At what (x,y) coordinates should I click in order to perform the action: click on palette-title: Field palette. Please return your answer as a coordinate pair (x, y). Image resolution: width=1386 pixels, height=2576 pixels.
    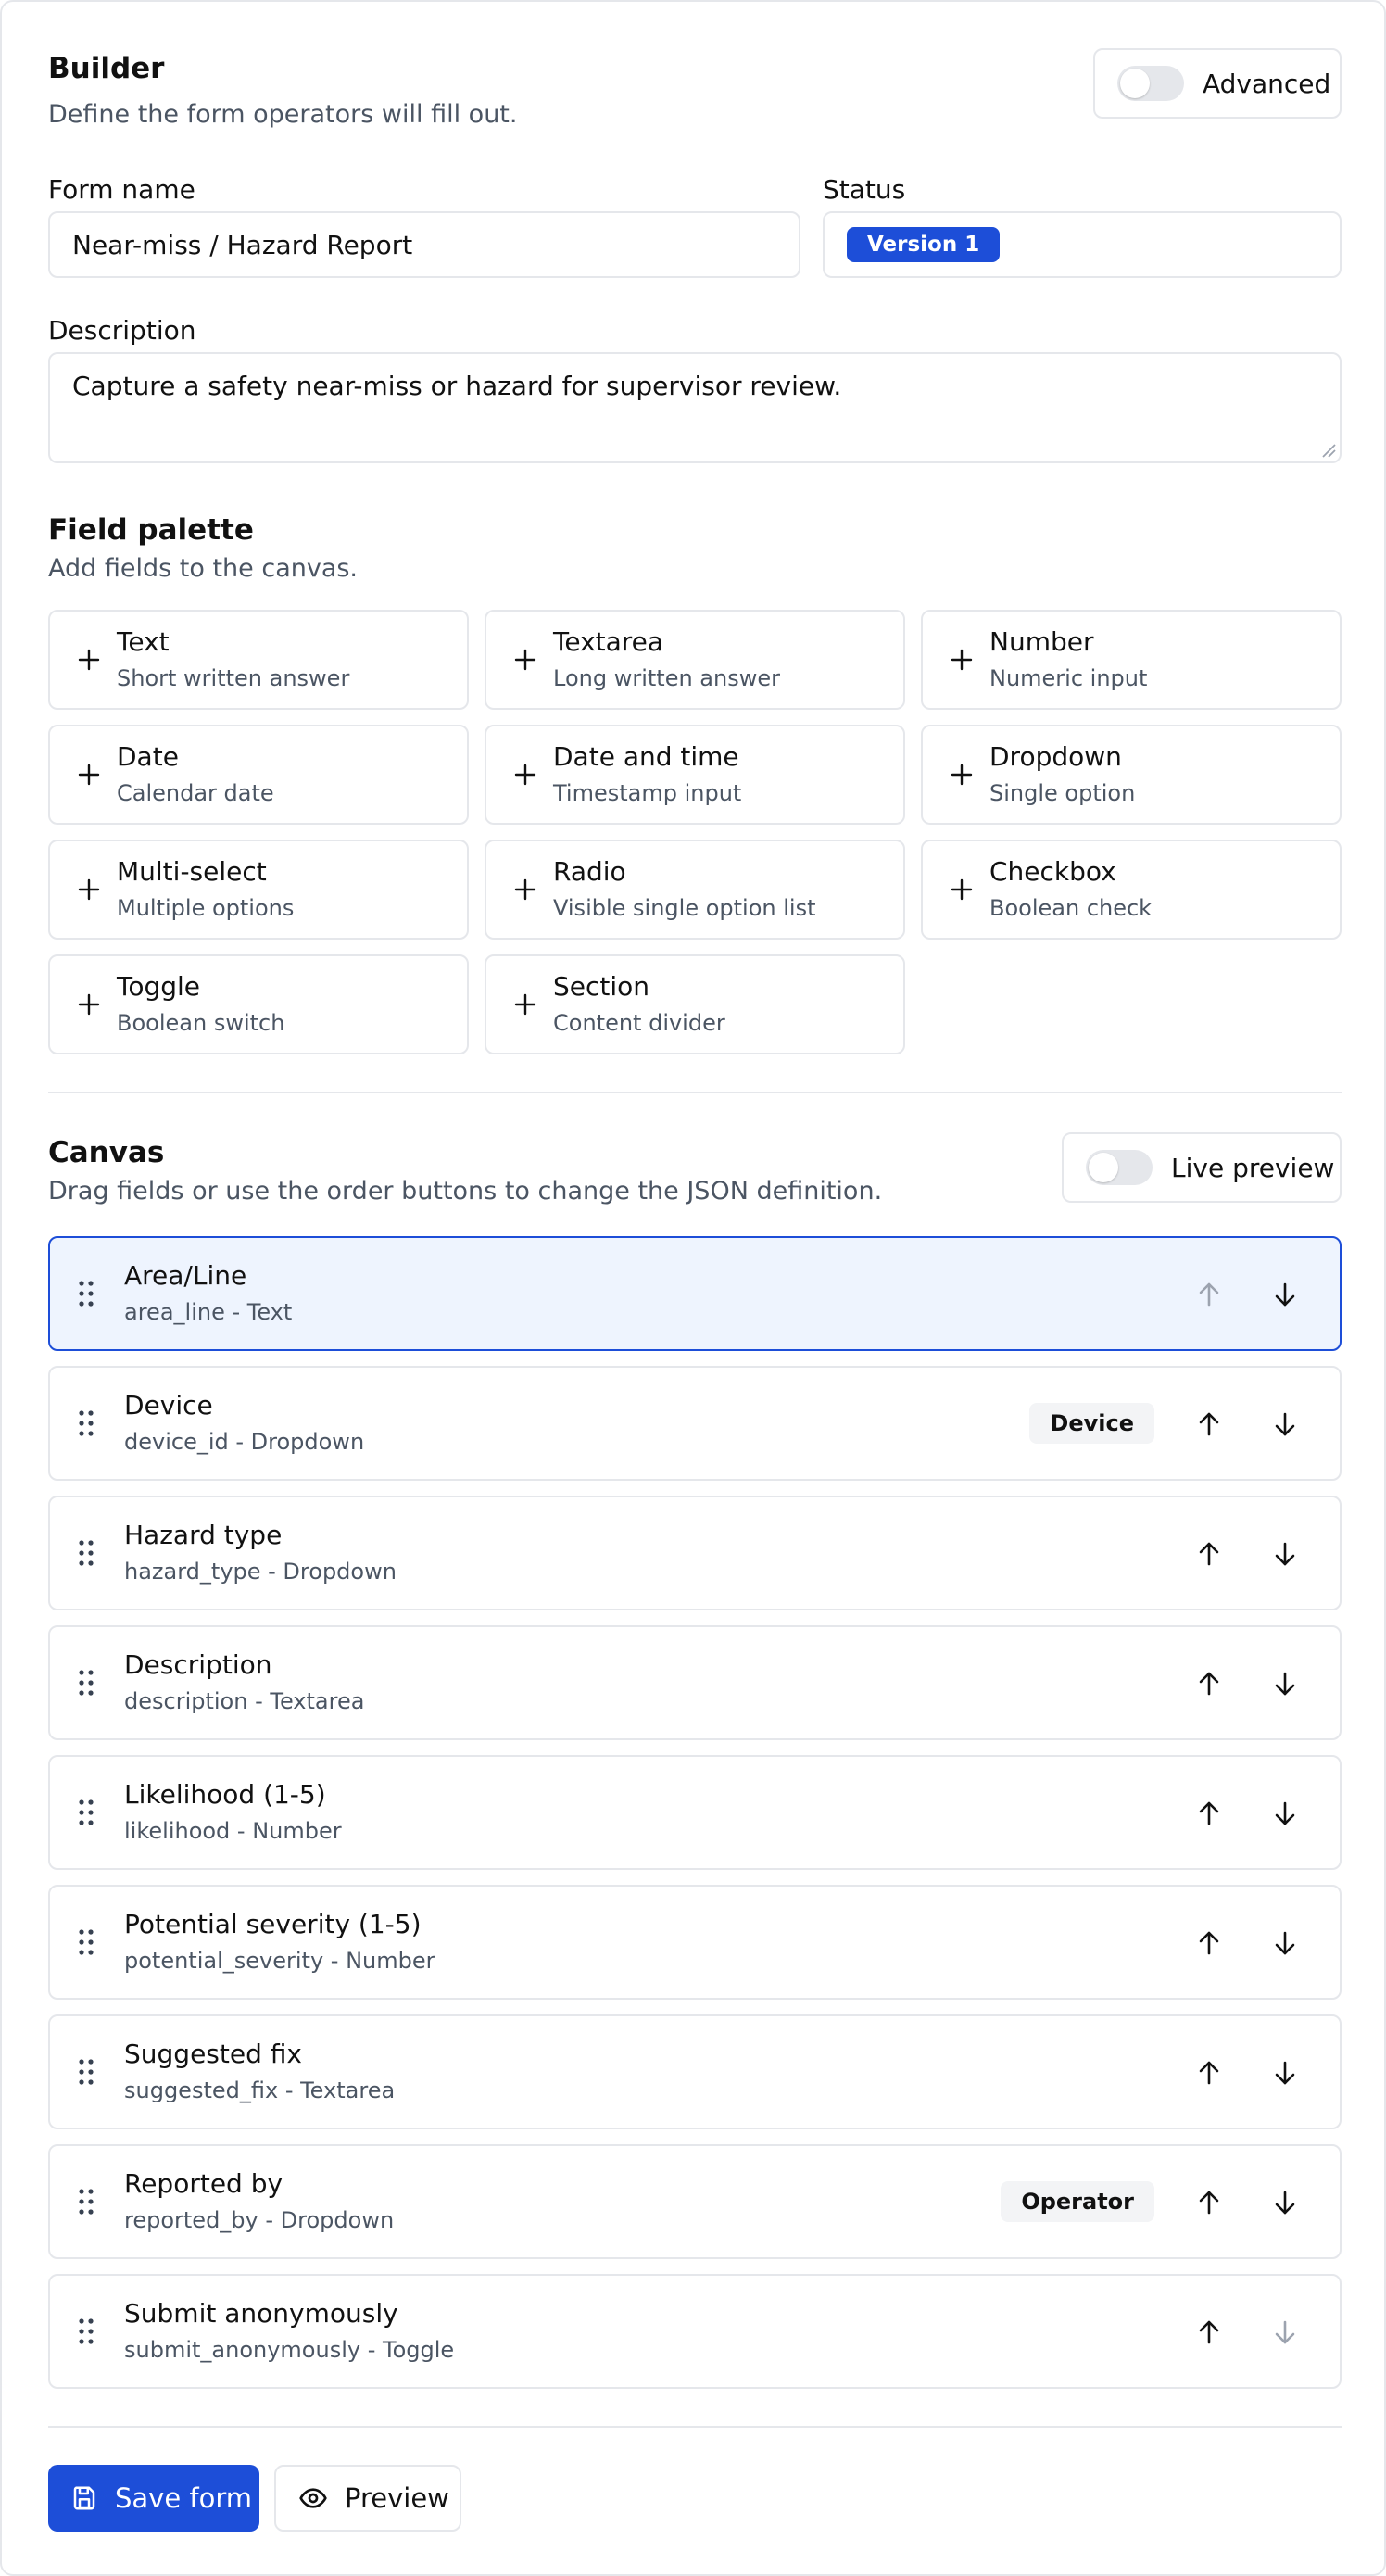
    Looking at the image, I should click on (151, 530).